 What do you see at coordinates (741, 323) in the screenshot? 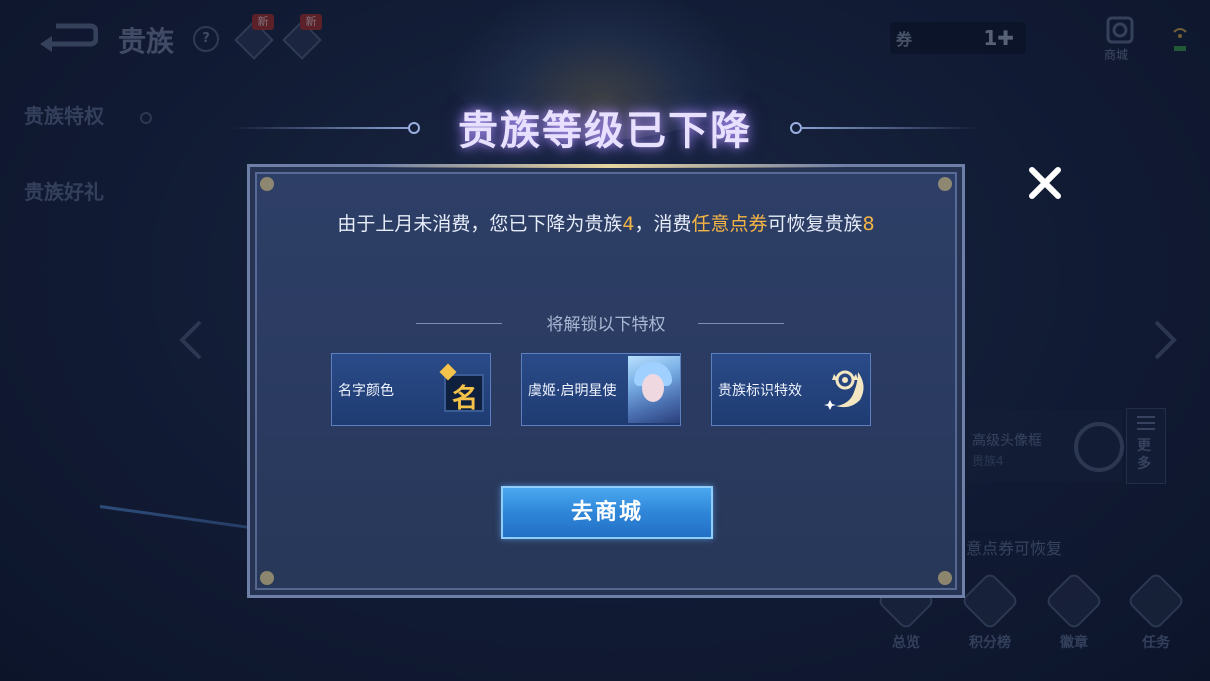
I see `section-divider-right` at bounding box center [741, 323].